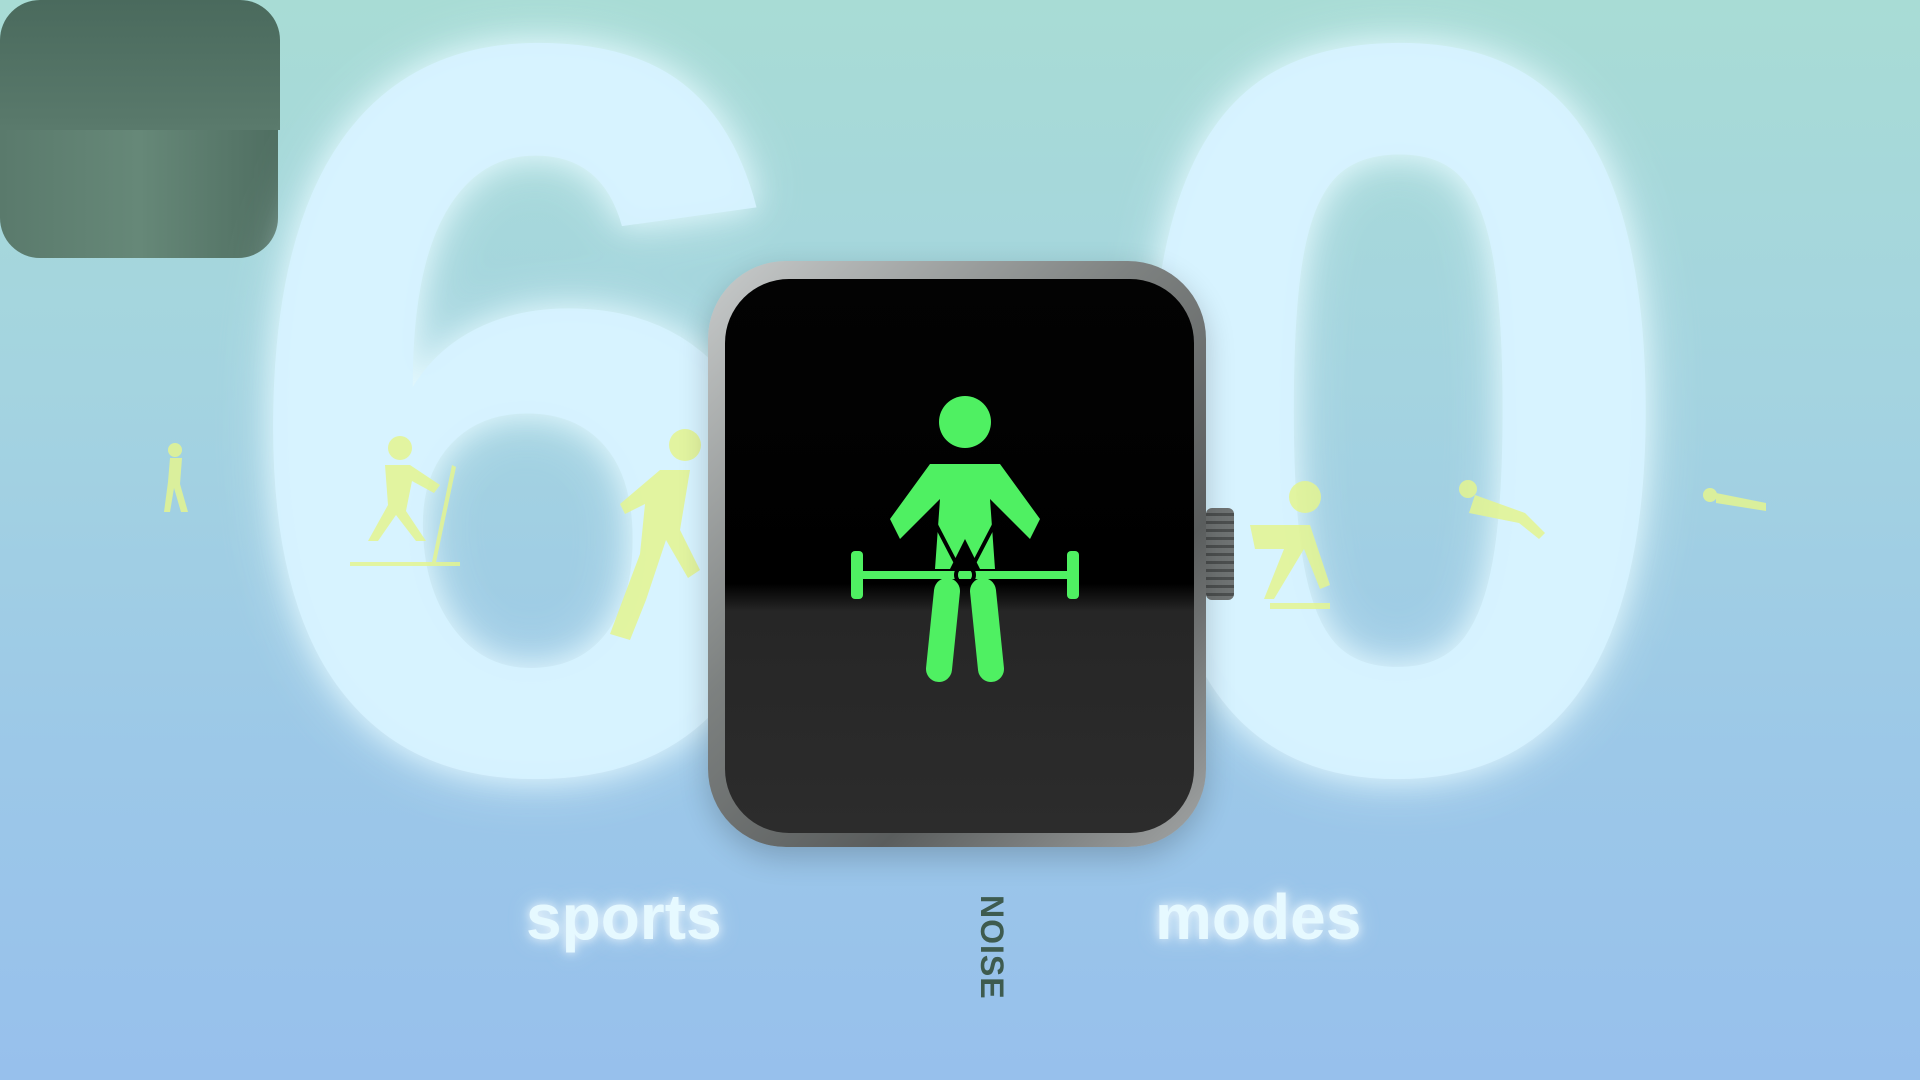 This screenshot has height=1080, width=1920. Describe the element at coordinates (965, 539) in the screenshot. I see `weightlifting-icon` at that location.